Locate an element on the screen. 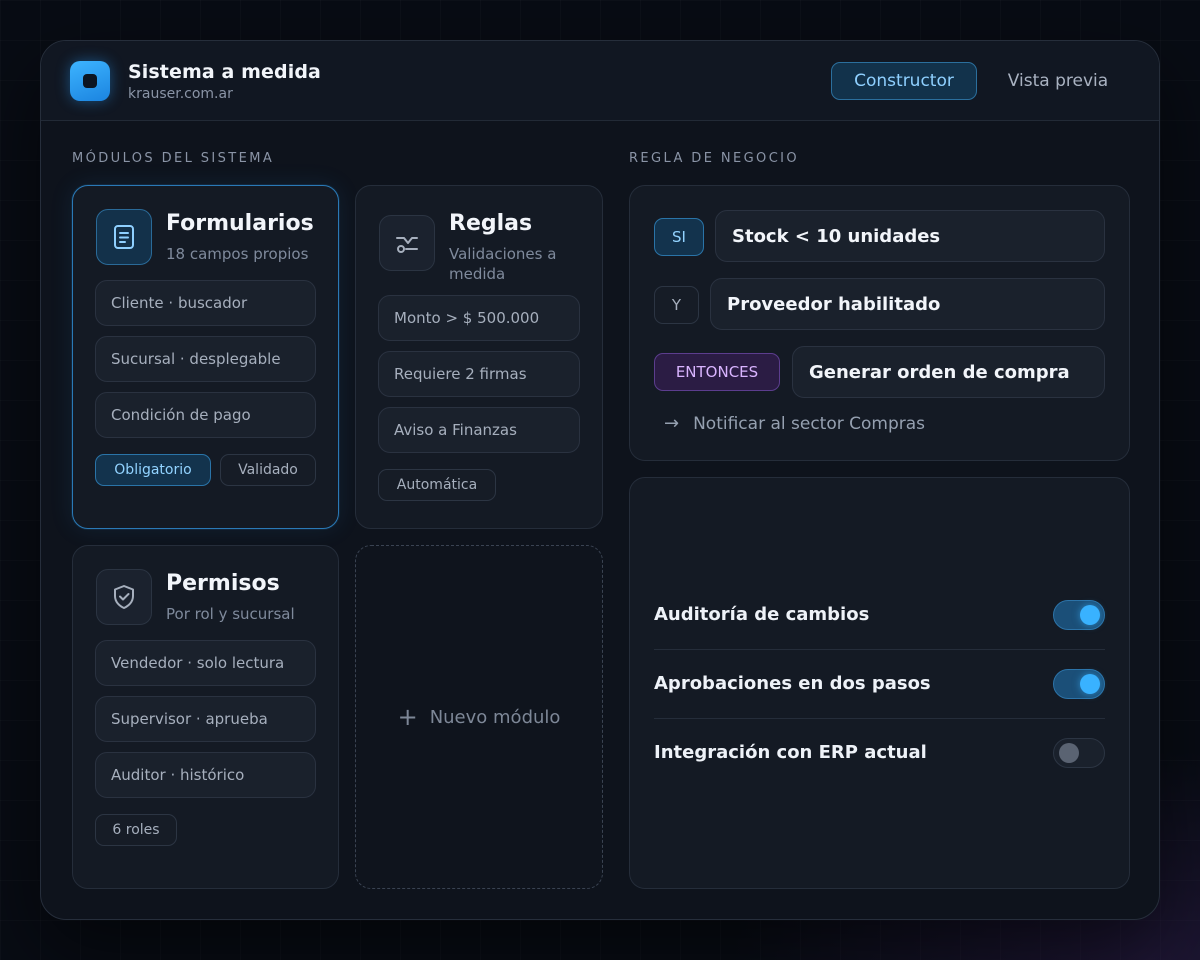 The height and width of the screenshot is (960, 1200). tab-constructor: Constructor is located at coordinates (904, 81).